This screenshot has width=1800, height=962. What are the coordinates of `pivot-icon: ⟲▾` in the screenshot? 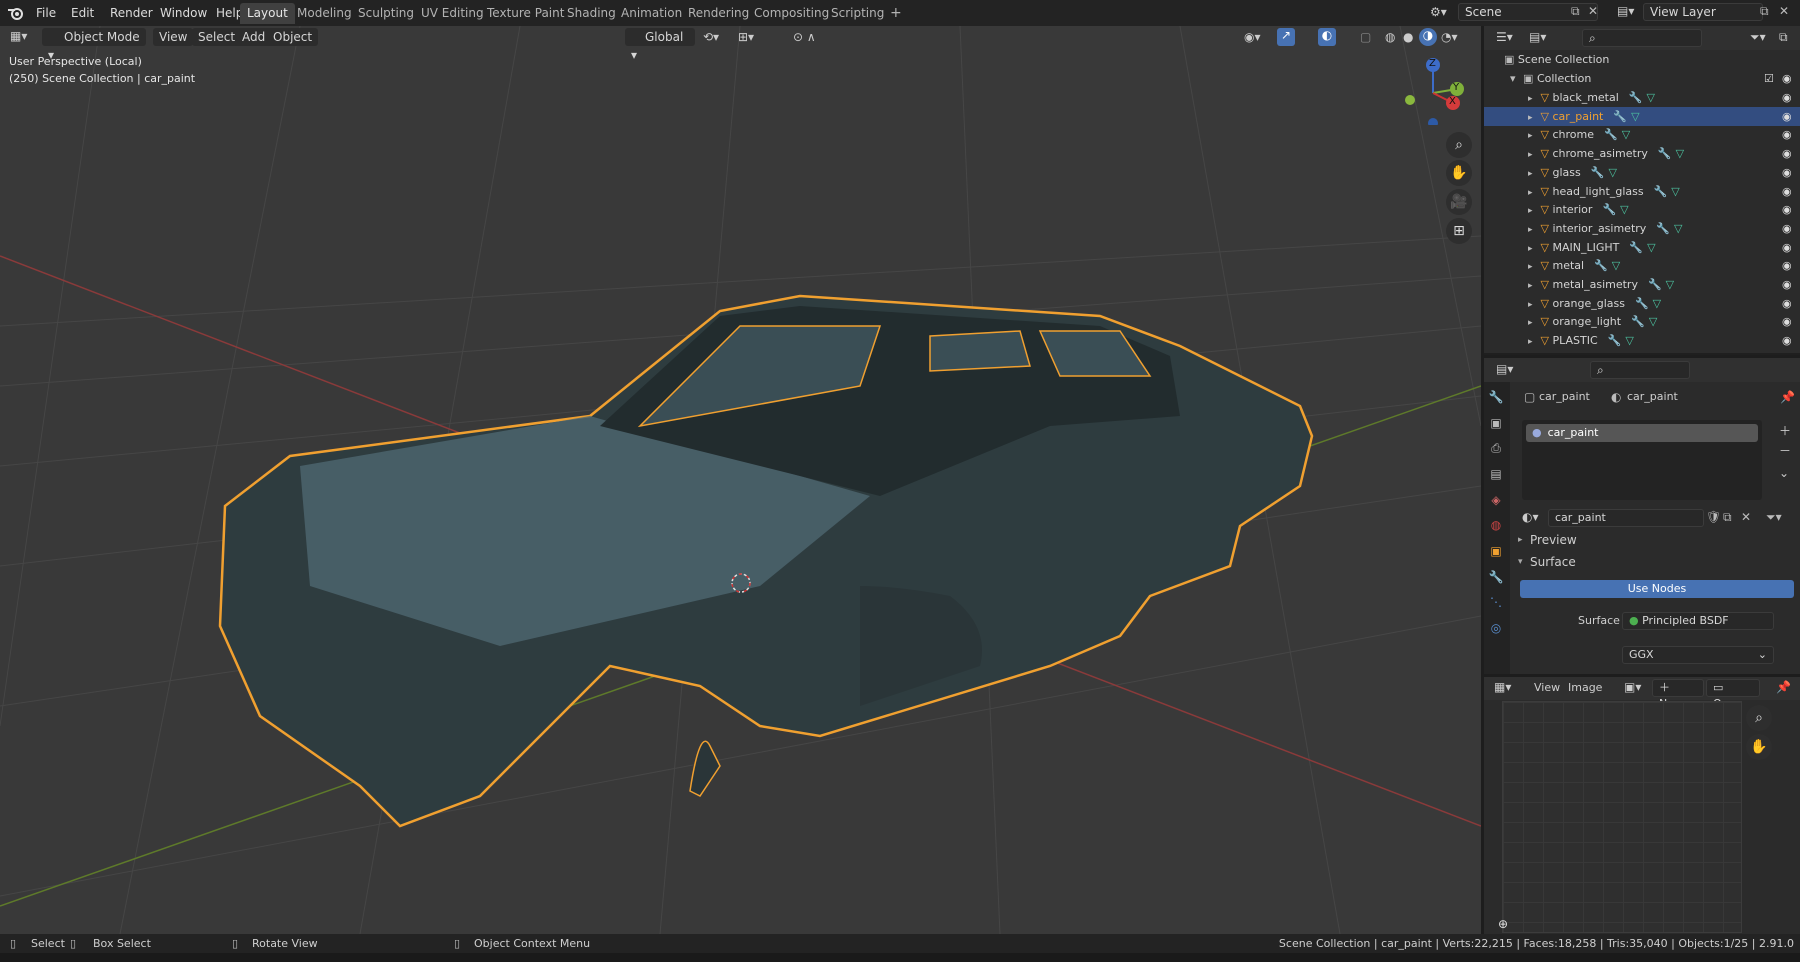 It's located at (711, 37).